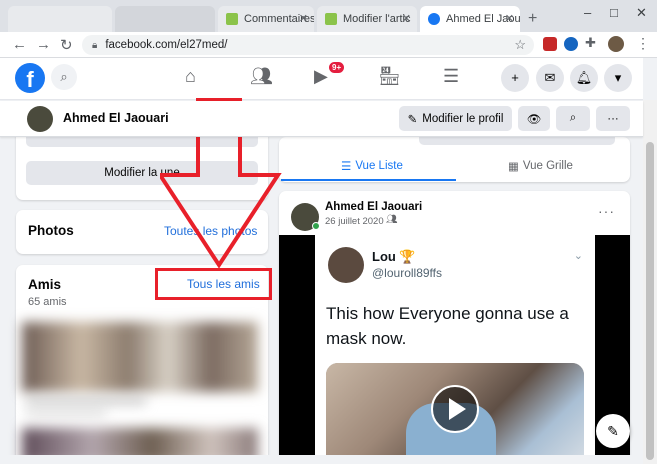  I want to click on more-dots-icon: ···, so click(613, 118).